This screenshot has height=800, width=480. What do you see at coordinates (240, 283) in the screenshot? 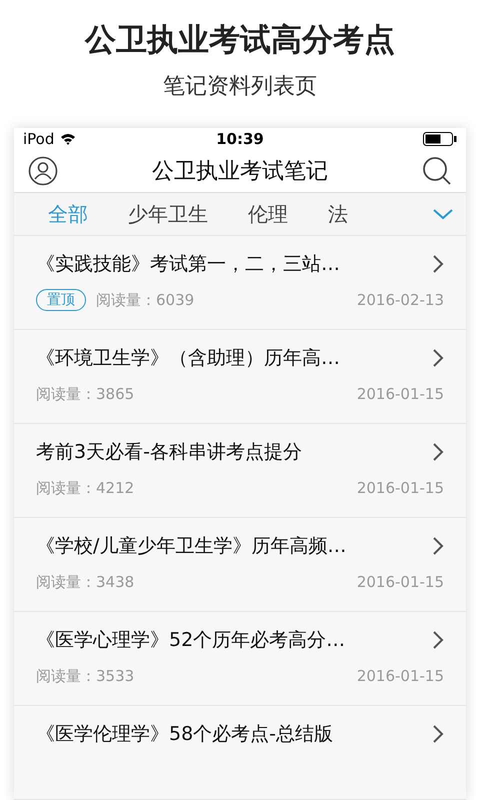
I see `article-row: 《实践技能》考试第一，二，三站… 置顶 阅读量：6039 2016-02-13` at bounding box center [240, 283].